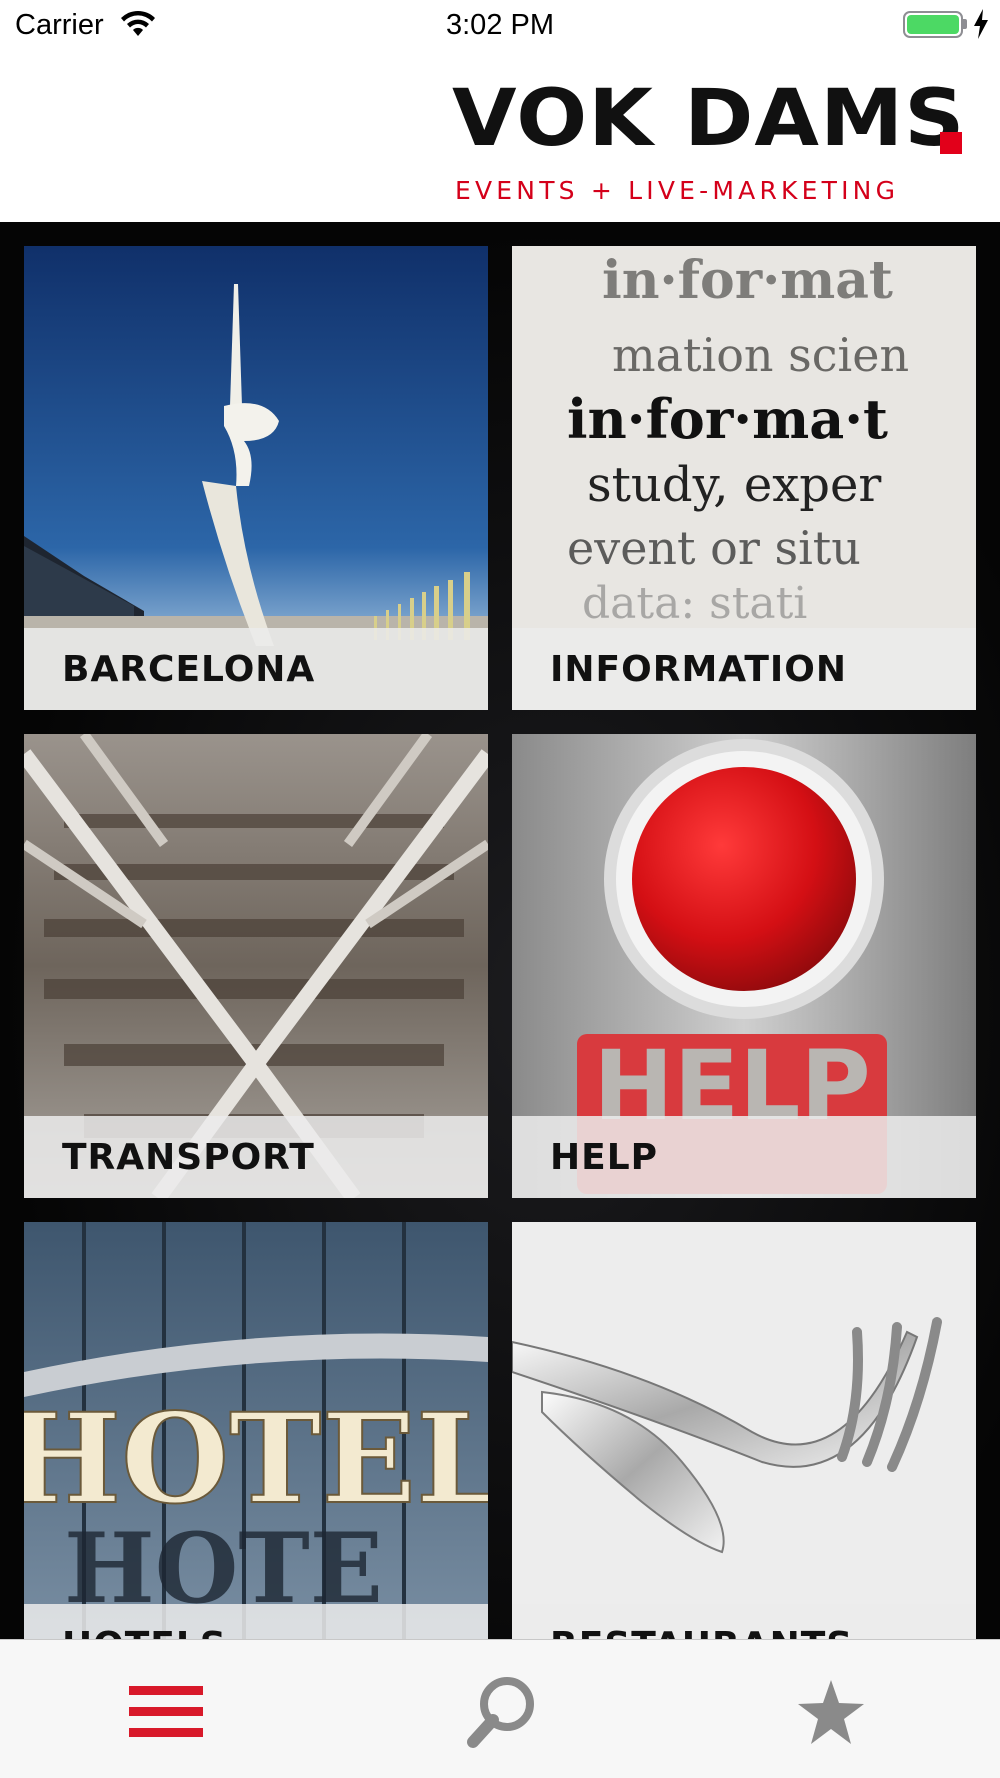 The image size is (1000, 1778). I want to click on tile-label: INFORMATION, so click(699, 669).